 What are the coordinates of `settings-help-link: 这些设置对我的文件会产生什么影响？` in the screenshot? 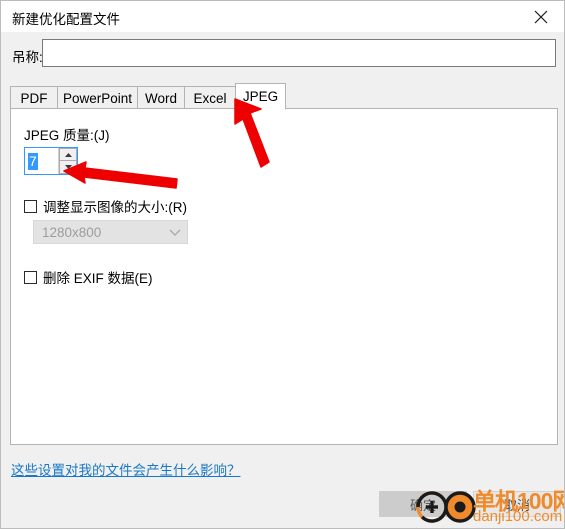 It's located at (126, 469).